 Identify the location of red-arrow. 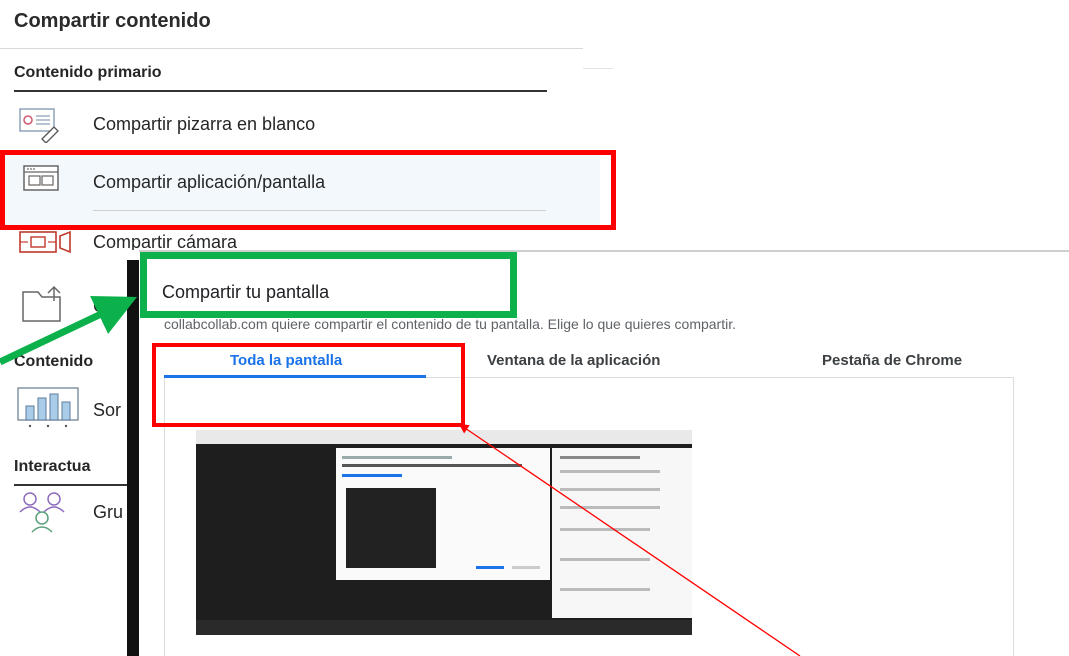
(629, 539).